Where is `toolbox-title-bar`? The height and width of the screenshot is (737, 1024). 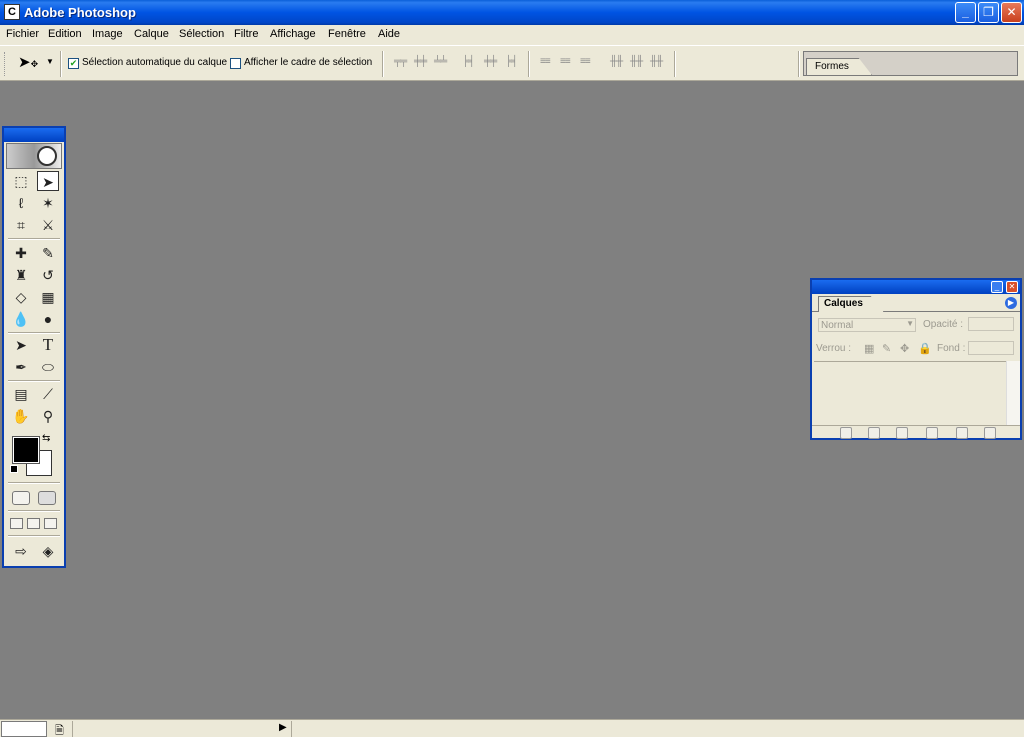 toolbox-title-bar is located at coordinates (34, 135).